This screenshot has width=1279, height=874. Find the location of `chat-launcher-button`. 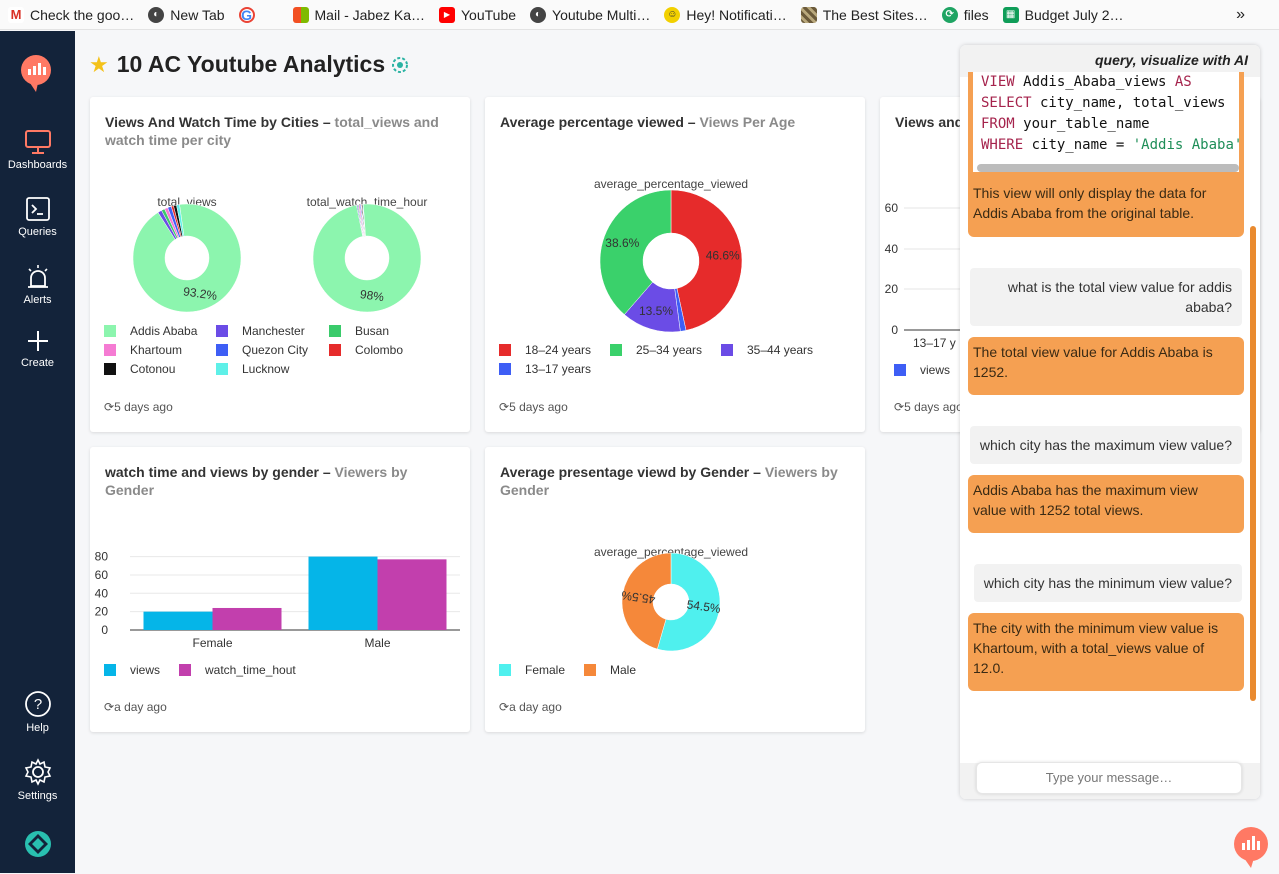

chat-launcher-button is located at coordinates (1251, 850).